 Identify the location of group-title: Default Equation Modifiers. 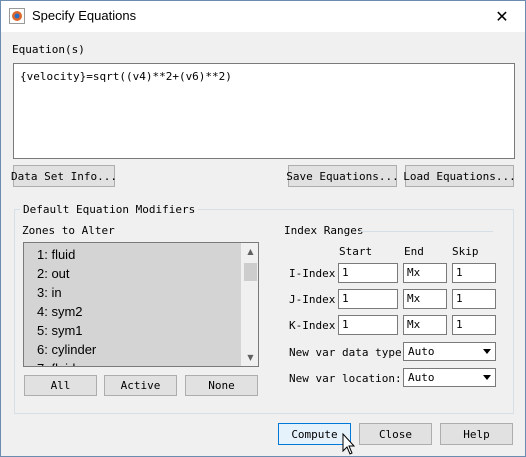
(109, 209).